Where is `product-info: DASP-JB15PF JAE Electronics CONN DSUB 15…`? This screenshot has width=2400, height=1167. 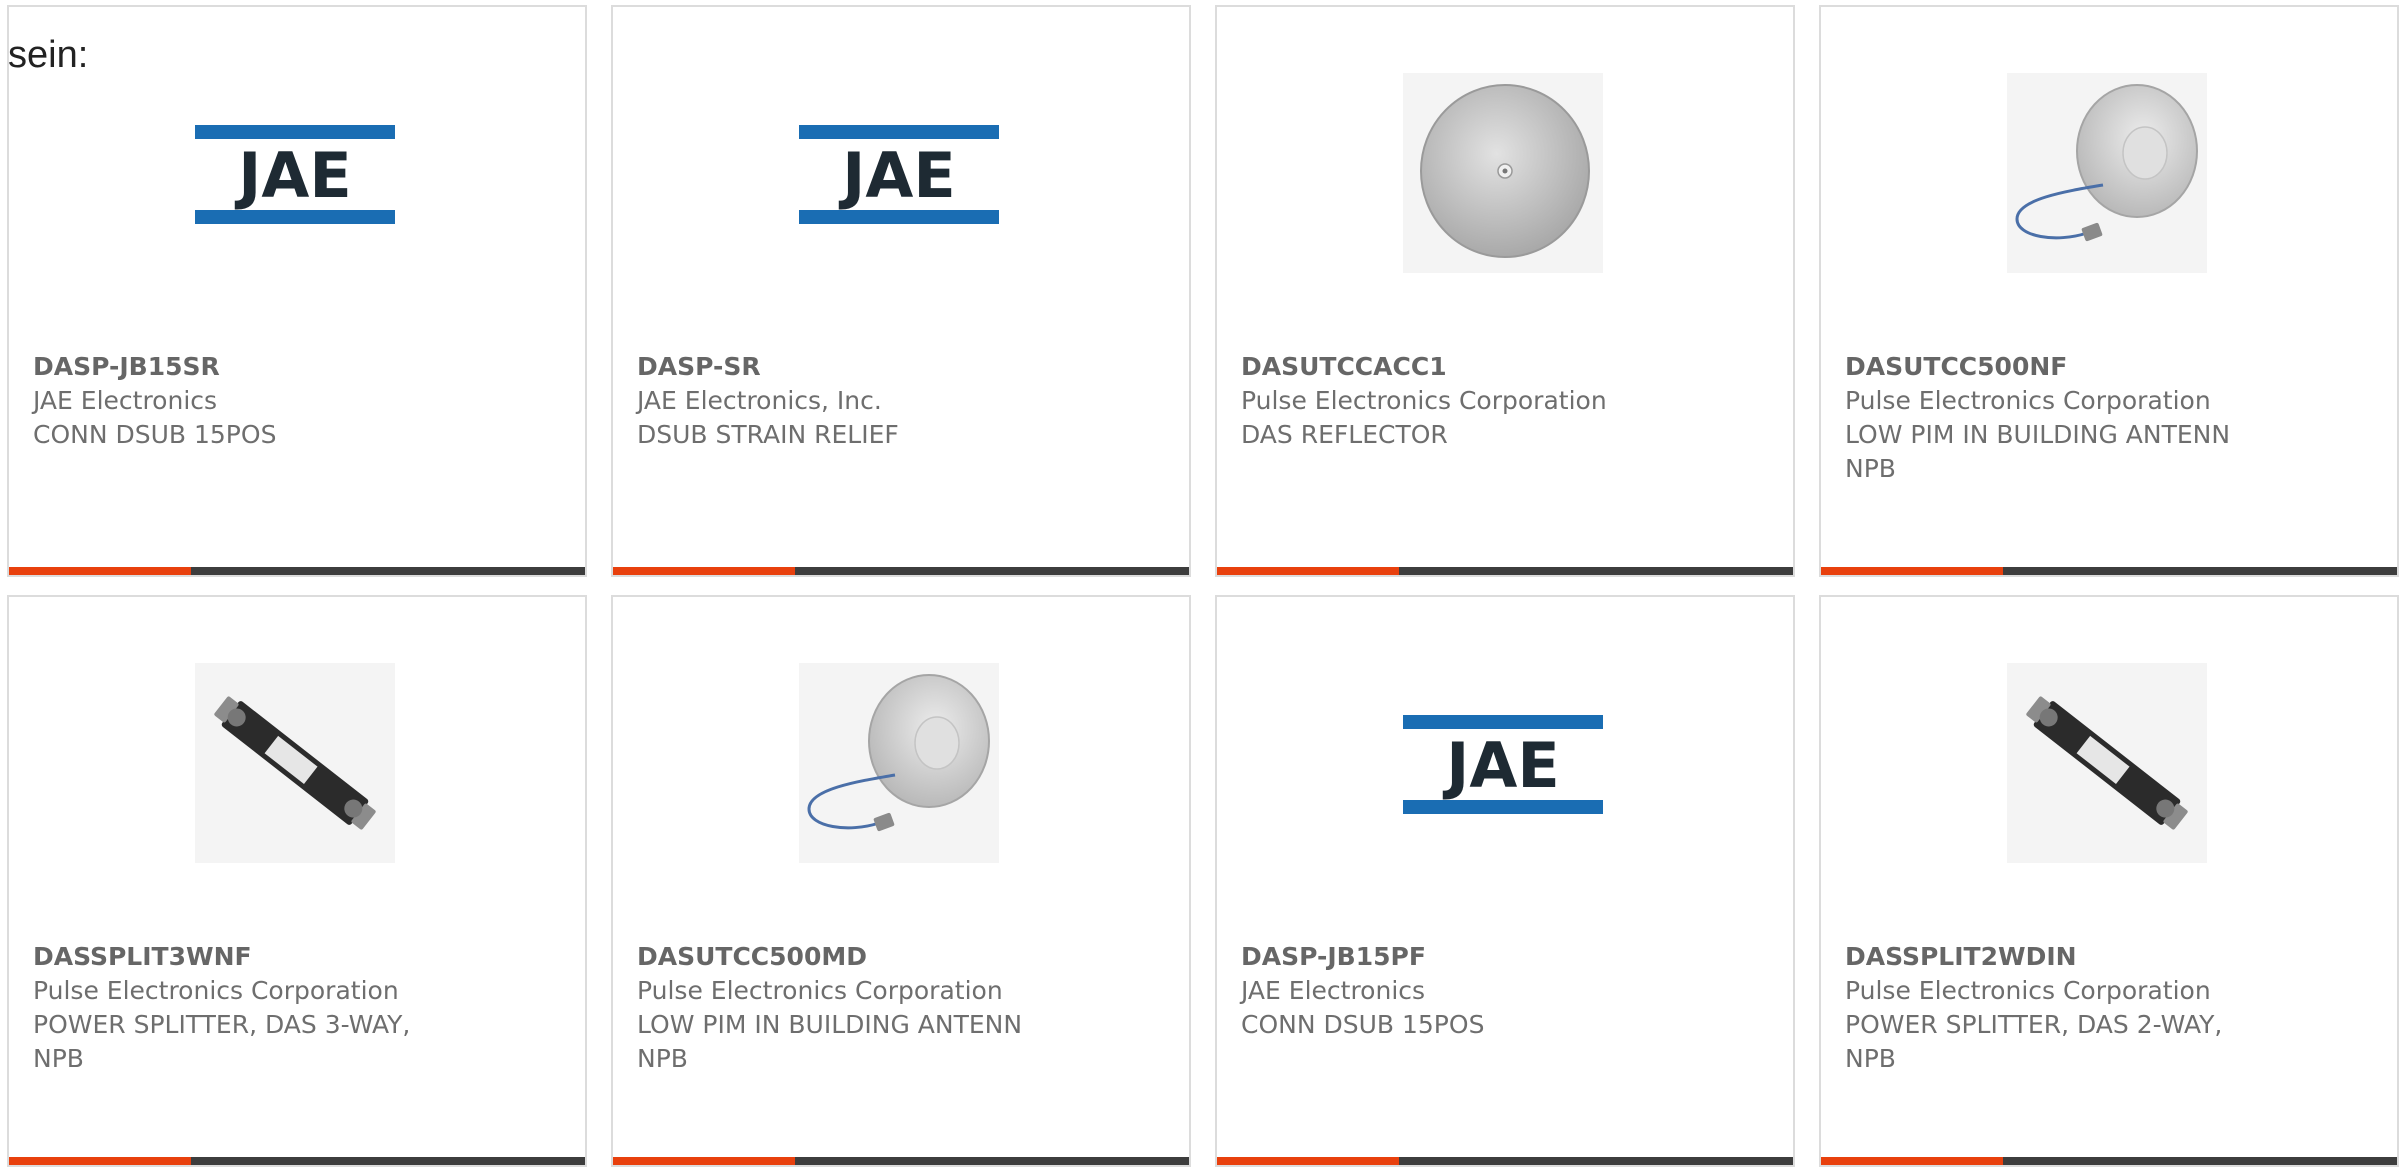
product-info: DASP-JB15PF JAE Electronics CONN DSUB 15… is located at coordinates (1507, 991).